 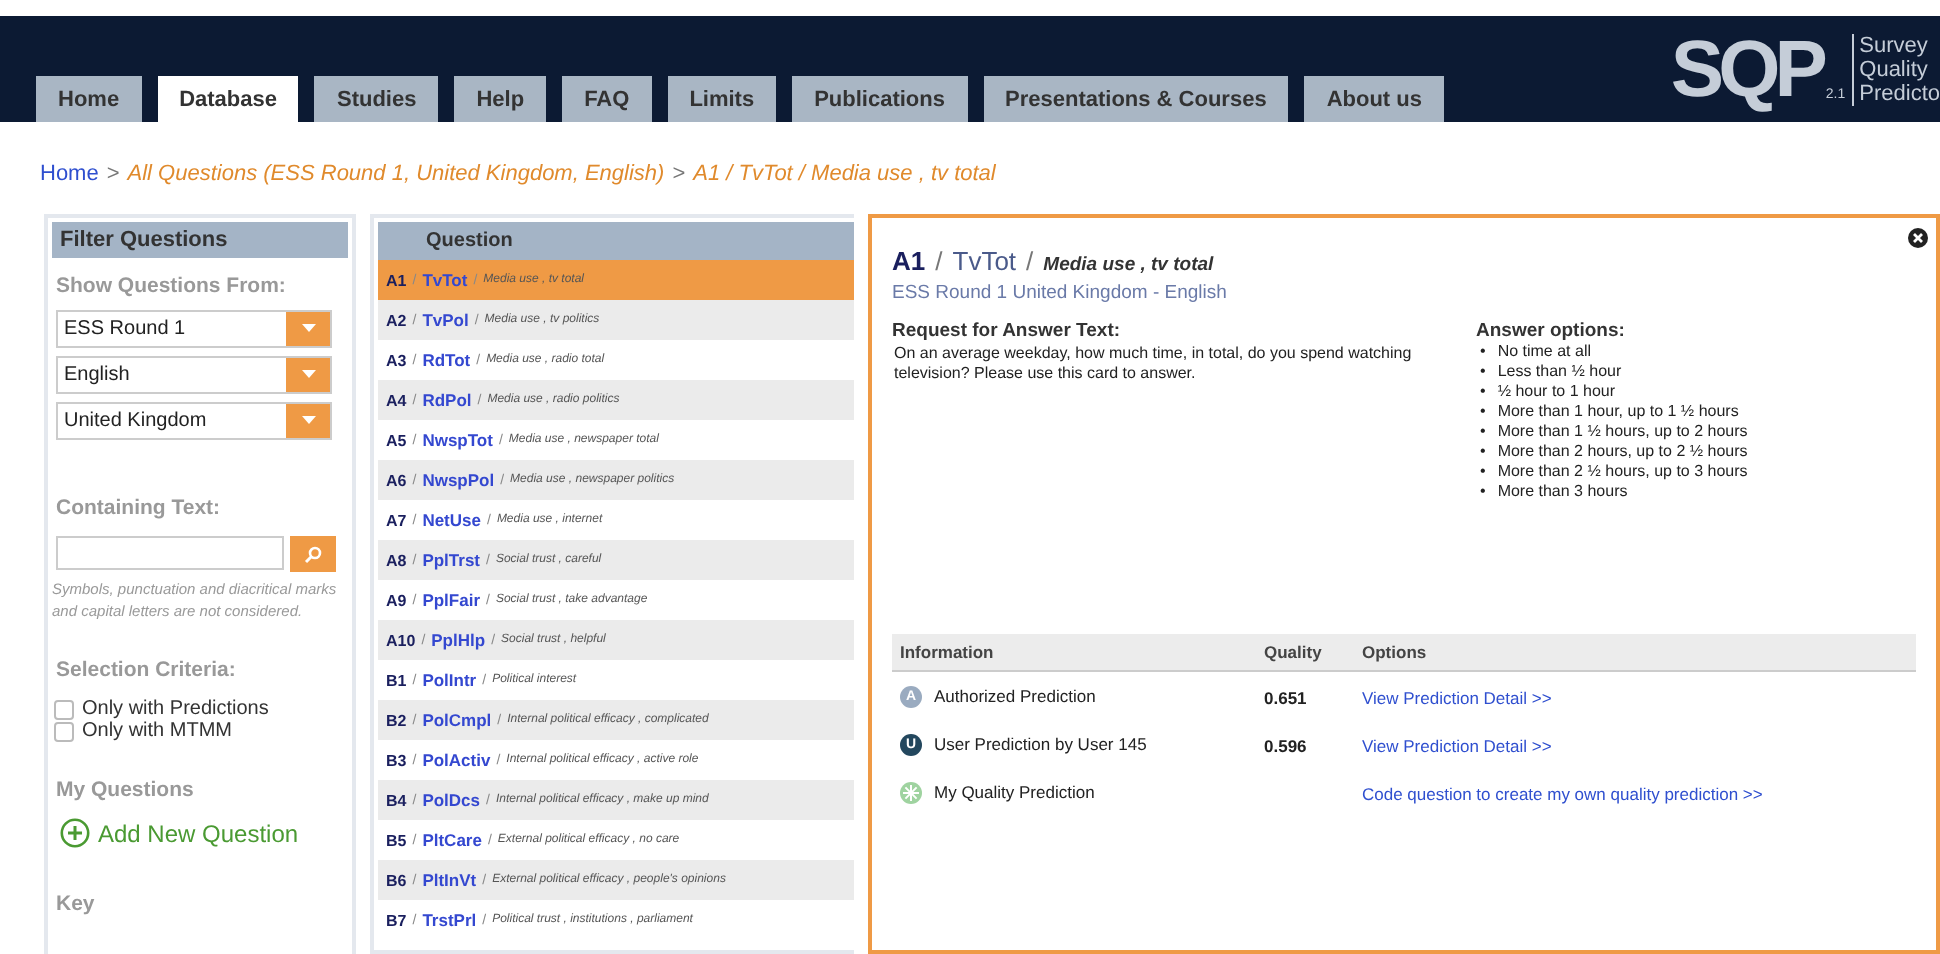 What do you see at coordinates (1746, 69) in the screenshot?
I see `logo-mark: SQP` at bounding box center [1746, 69].